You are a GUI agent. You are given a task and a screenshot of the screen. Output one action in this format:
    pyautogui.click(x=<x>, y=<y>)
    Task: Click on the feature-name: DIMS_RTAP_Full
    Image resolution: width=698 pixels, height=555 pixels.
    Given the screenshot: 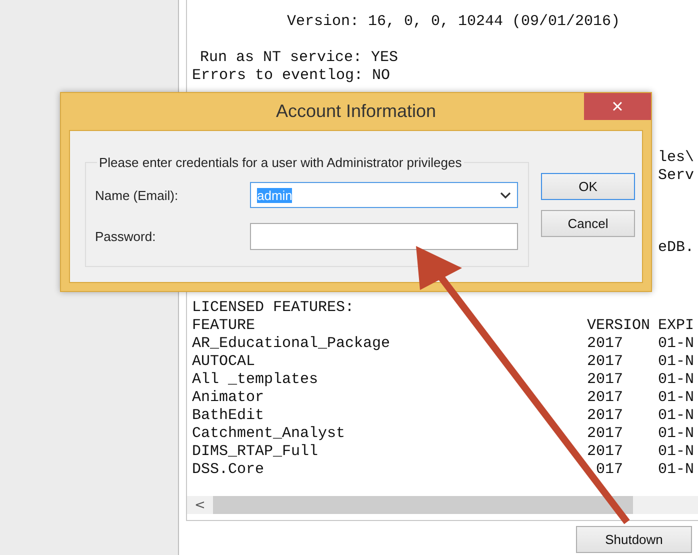 What is the action you would take?
    pyautogui.click(x=256, y=452)
    